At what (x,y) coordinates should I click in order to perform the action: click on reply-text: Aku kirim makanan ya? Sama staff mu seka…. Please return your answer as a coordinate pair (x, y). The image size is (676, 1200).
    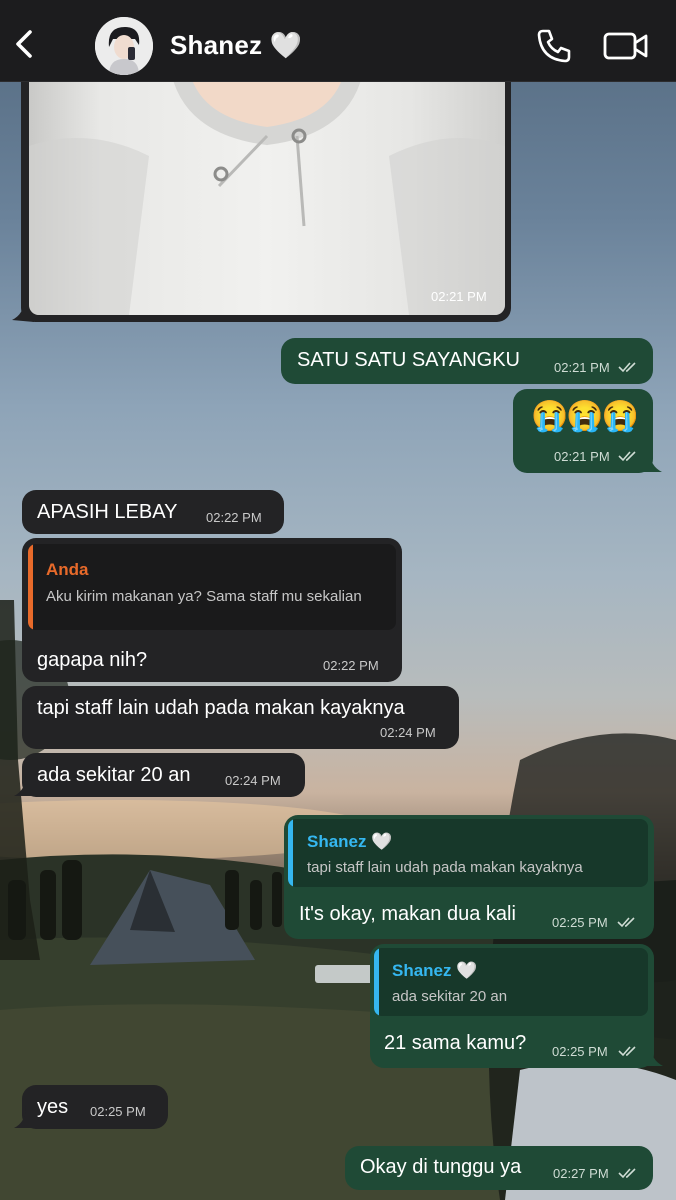
    Looking at the image, I should click on (204, 596).